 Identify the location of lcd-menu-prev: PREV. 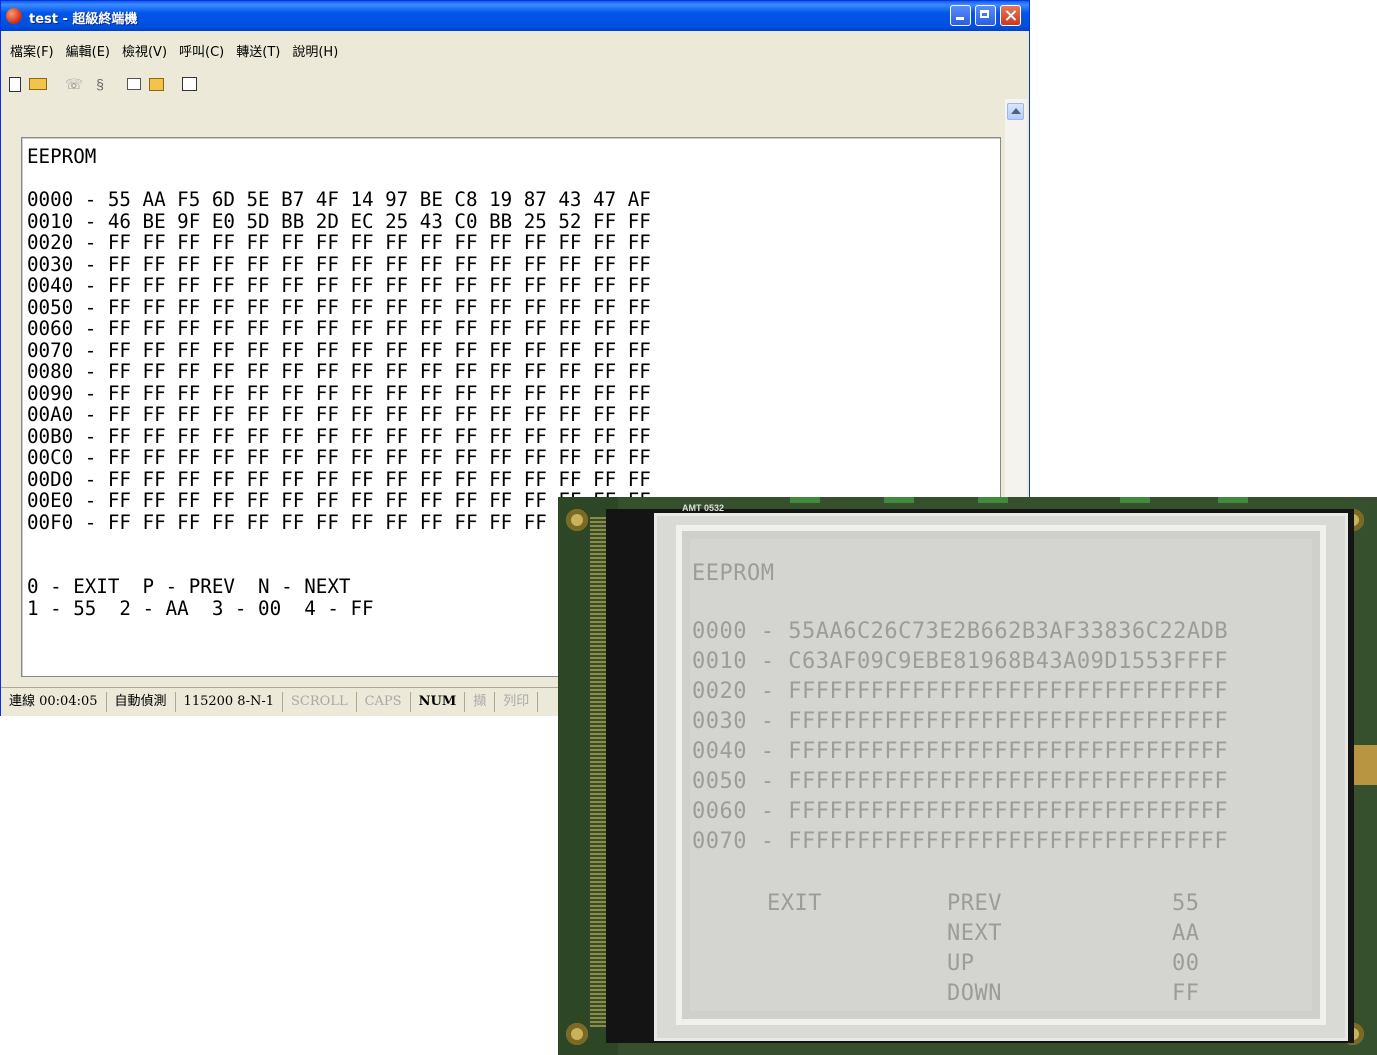
(974, 903).